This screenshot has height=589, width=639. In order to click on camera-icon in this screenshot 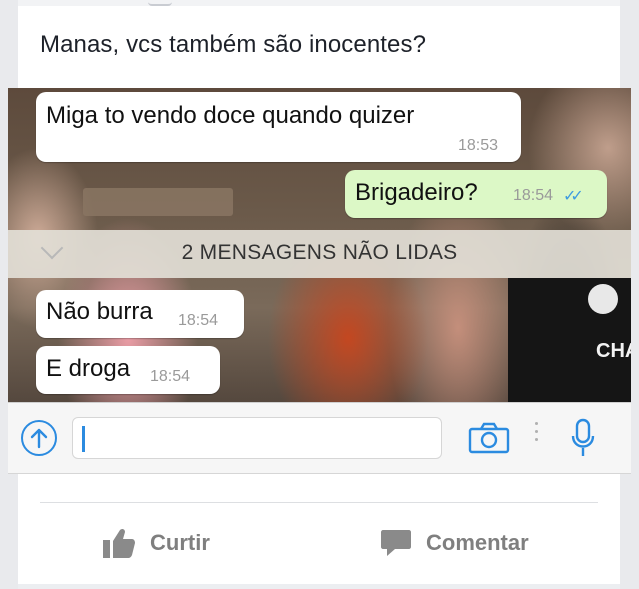, I will do `click(489, 438)`.